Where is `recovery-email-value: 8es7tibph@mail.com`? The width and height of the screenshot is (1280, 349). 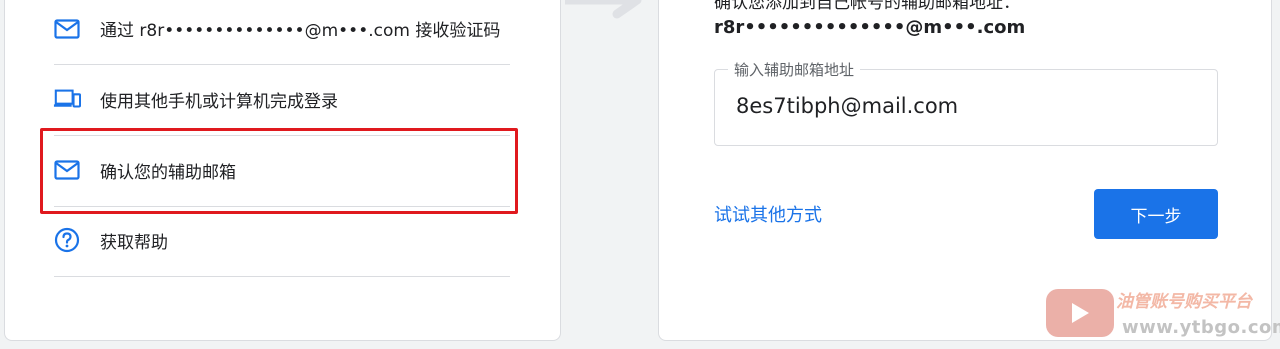
recovery-email-value: 8es7tibph@mail.com is located at coordinates (847, 106).